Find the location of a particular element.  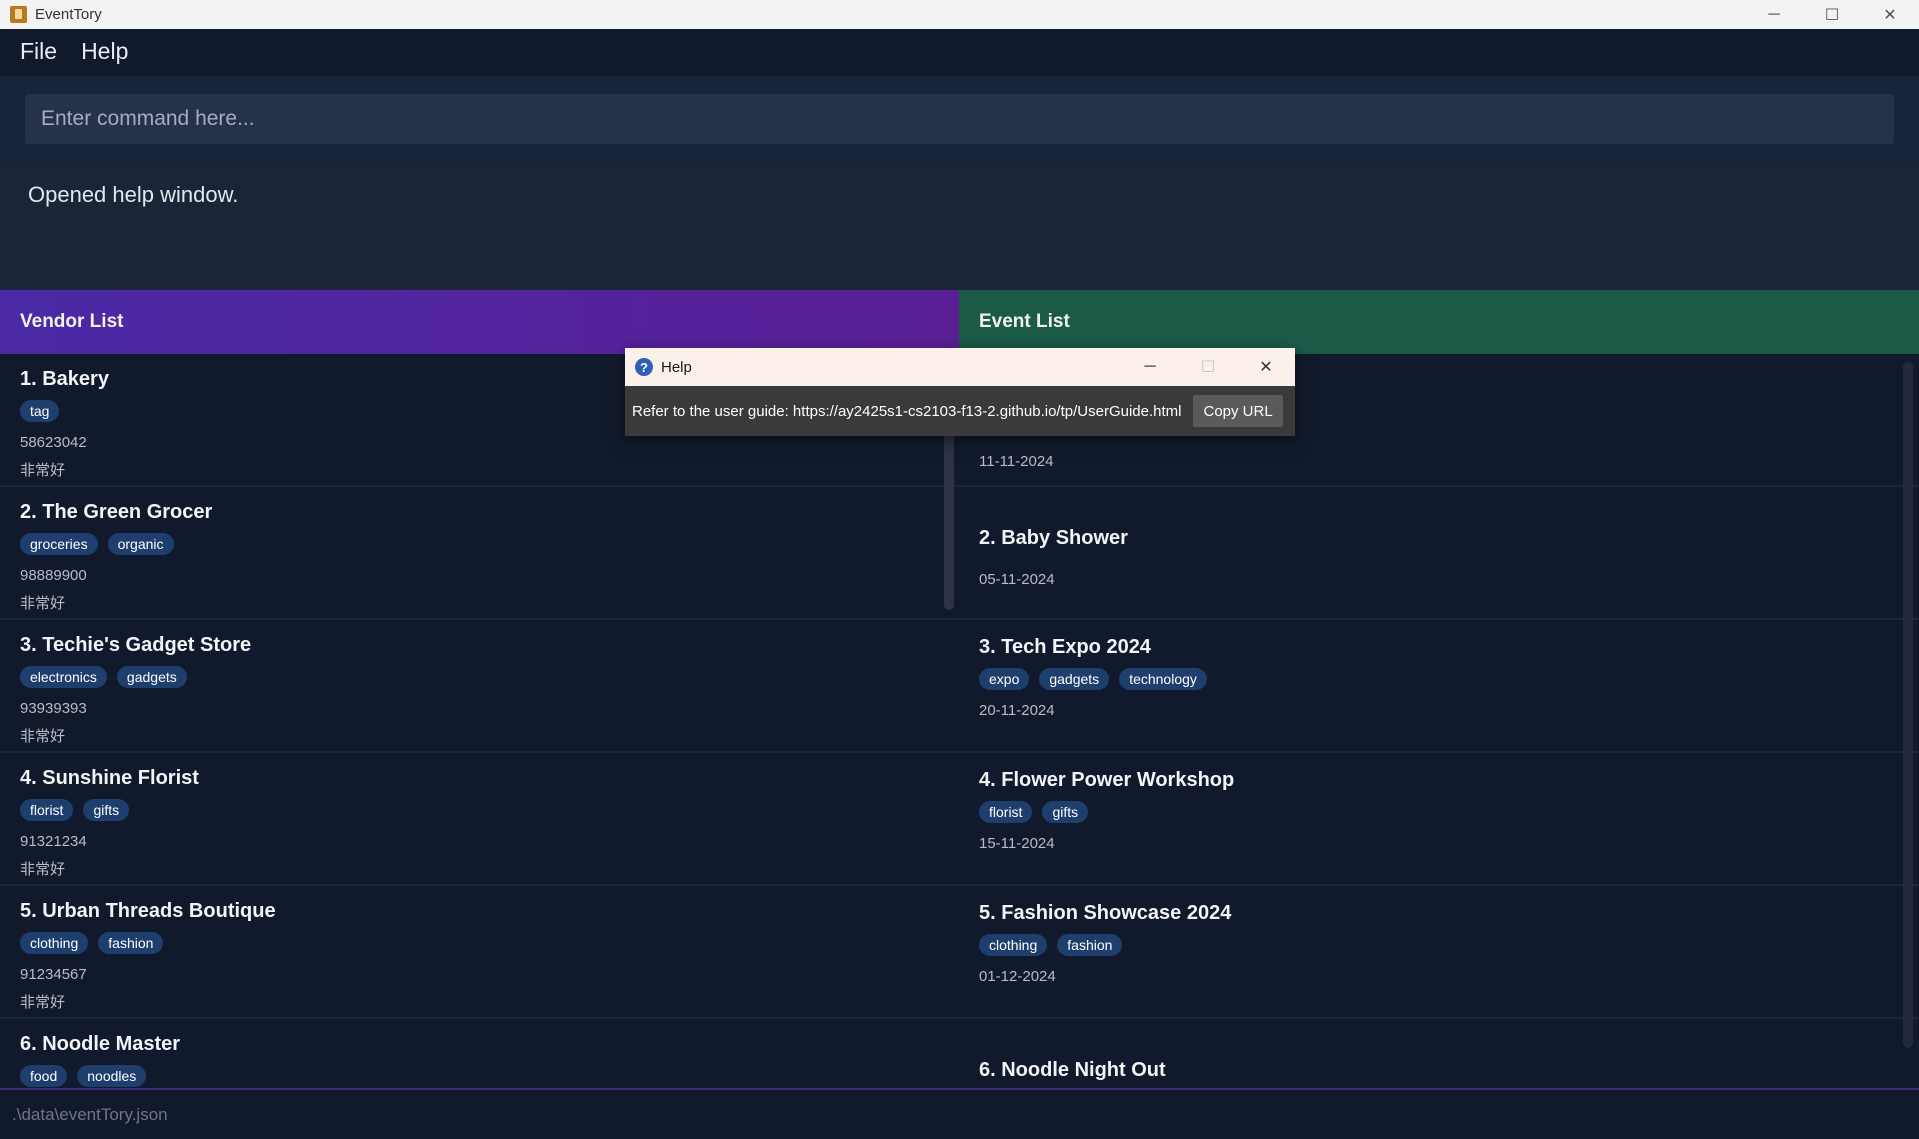

tag-badge: technology is located at coordinates (1163, 679).